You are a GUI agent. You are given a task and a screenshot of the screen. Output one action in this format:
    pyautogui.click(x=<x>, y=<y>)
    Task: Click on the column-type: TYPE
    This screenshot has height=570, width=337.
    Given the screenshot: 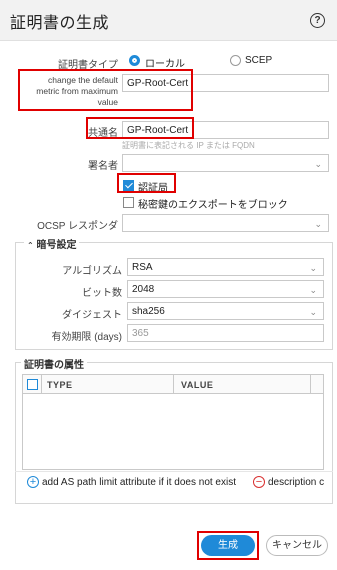 What is the action you would take?
    pyautogui.click(x=60, y=385)
    